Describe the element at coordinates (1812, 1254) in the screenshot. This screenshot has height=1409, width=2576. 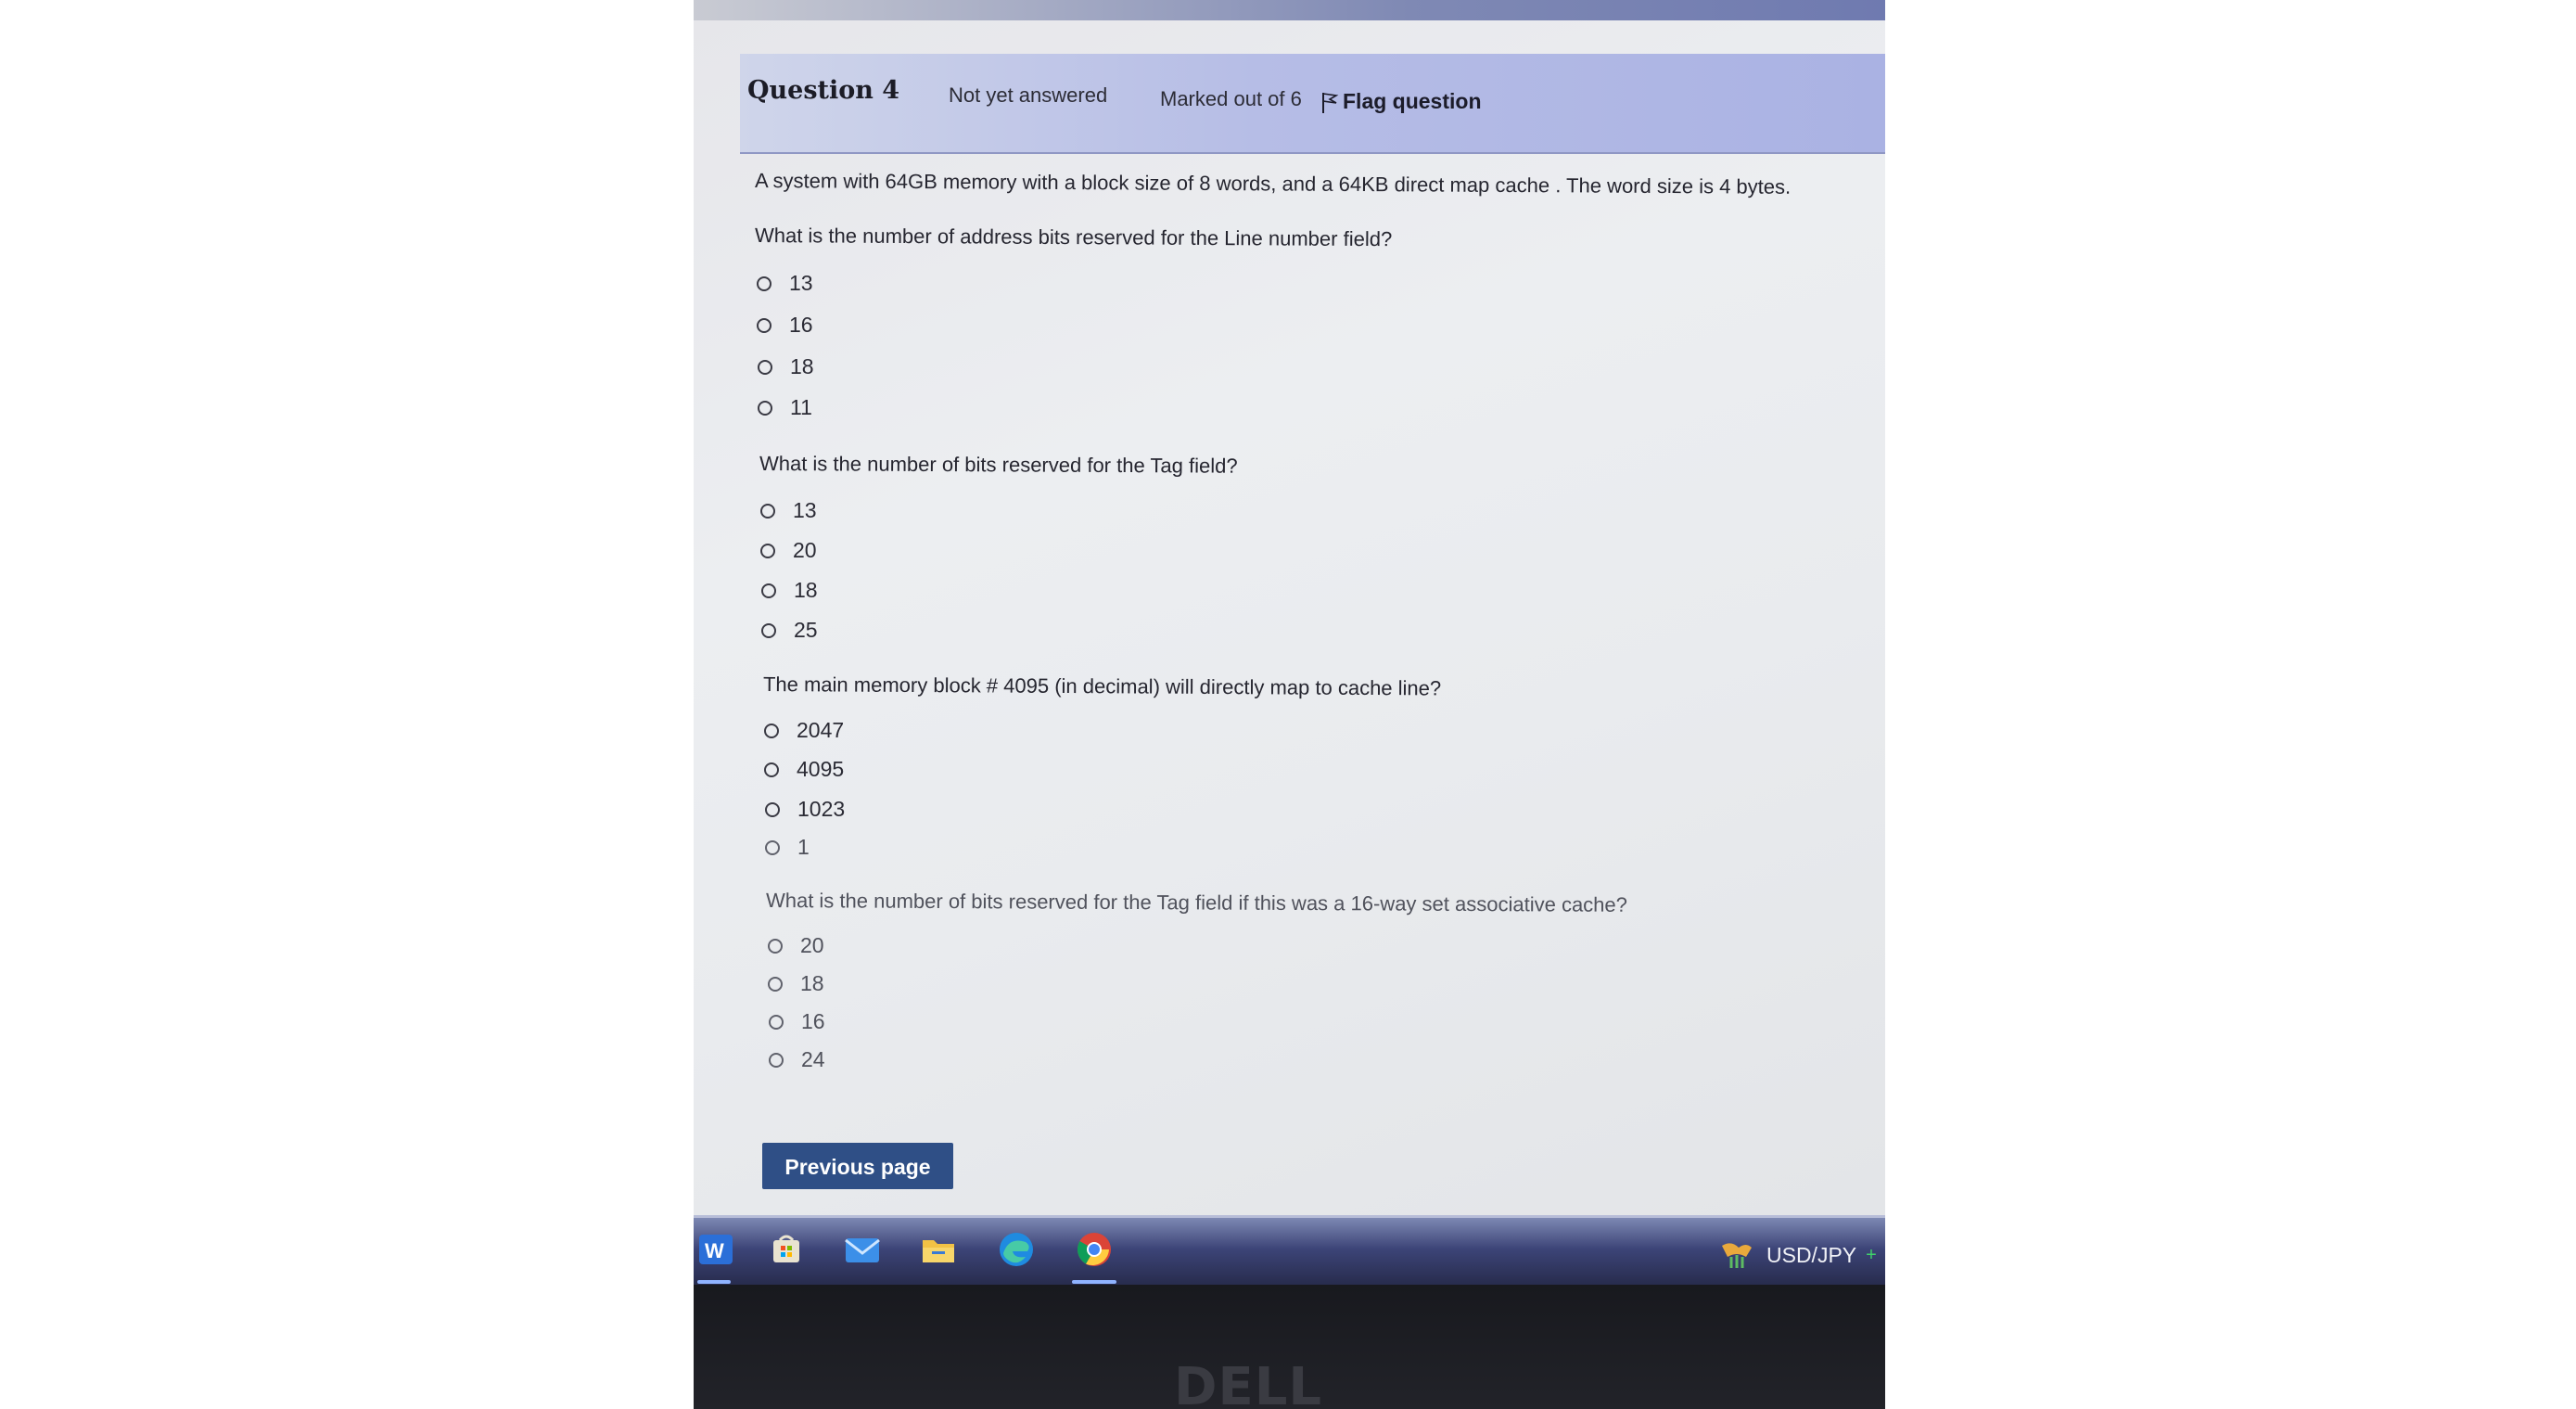
I see `ticker-label: USD/JPY` at that location.